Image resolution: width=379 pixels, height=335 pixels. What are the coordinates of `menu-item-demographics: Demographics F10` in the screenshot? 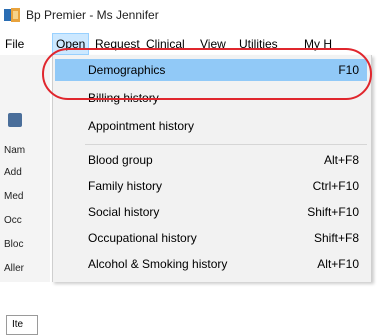 It's located at (211, 70).